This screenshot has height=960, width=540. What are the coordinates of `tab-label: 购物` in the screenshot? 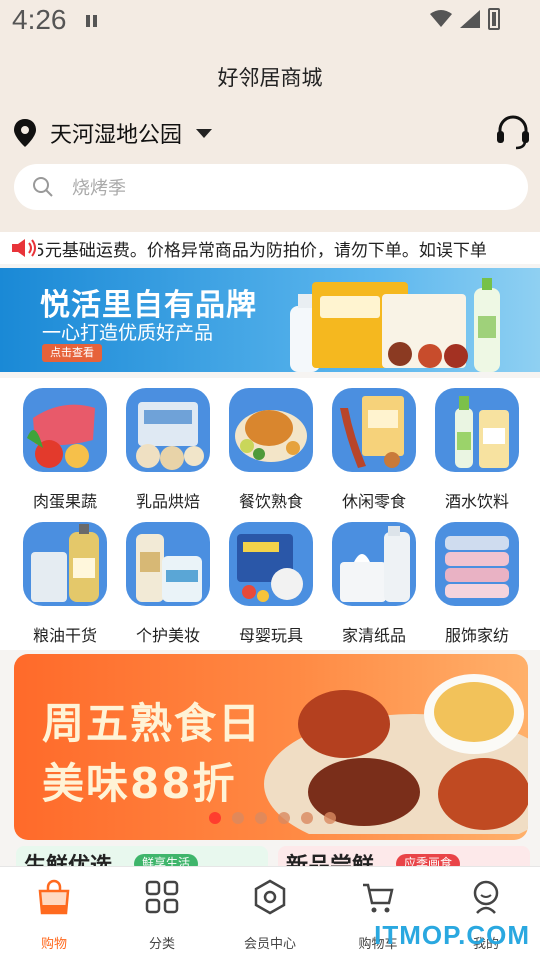 It's located at (53, 944).